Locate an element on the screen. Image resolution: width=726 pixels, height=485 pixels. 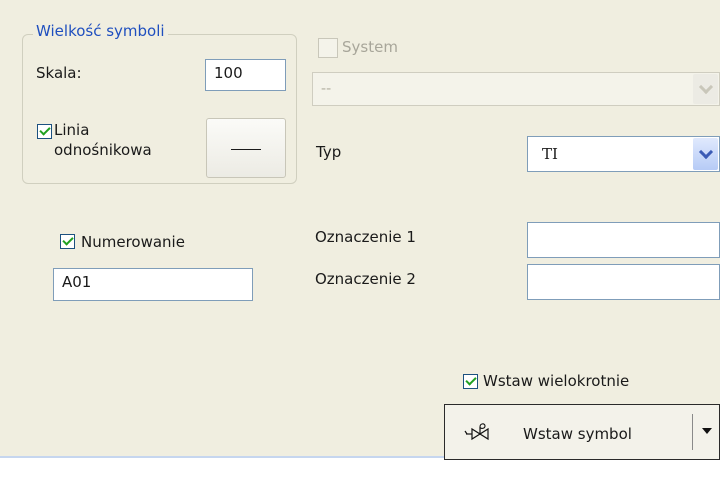
scale-input: 100 is located at coordinates (245, 75).